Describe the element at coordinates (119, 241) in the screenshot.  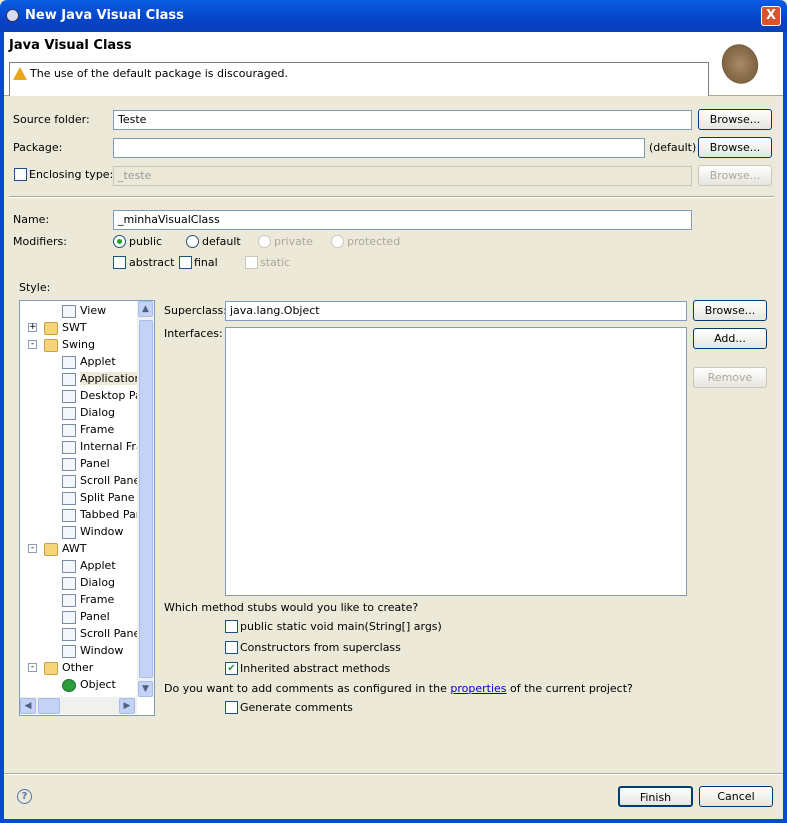
I see `public-radio` at that location.